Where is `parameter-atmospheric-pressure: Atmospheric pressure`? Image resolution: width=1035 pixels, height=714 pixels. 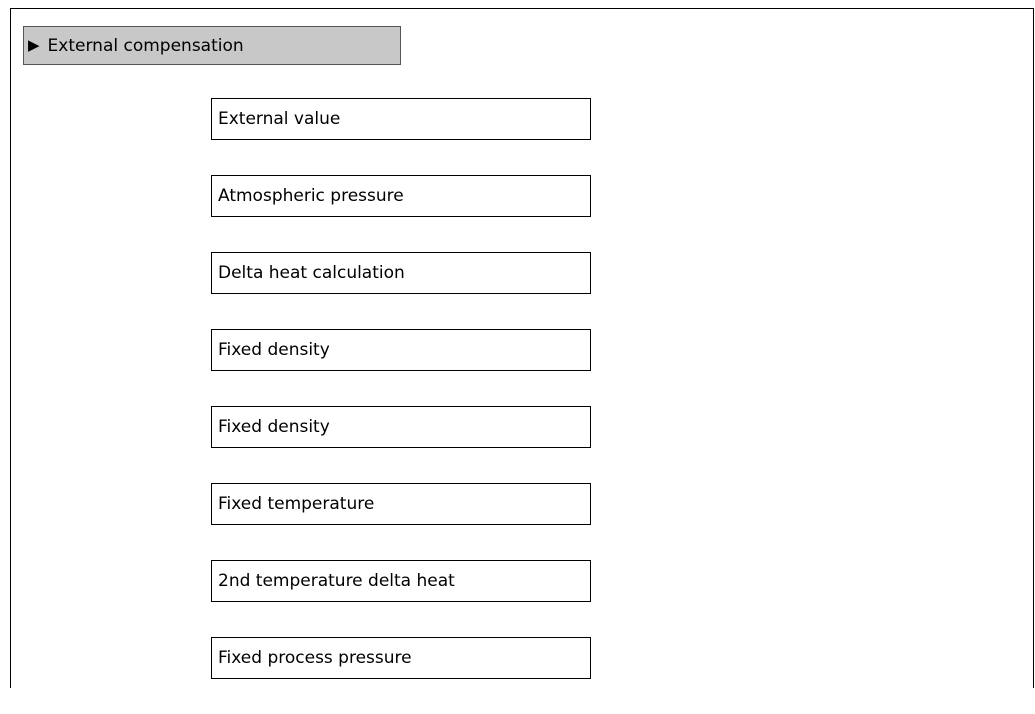 parameter-atmospheric-pressure: Atmospheric pressure is located at coordinates (401, 196).